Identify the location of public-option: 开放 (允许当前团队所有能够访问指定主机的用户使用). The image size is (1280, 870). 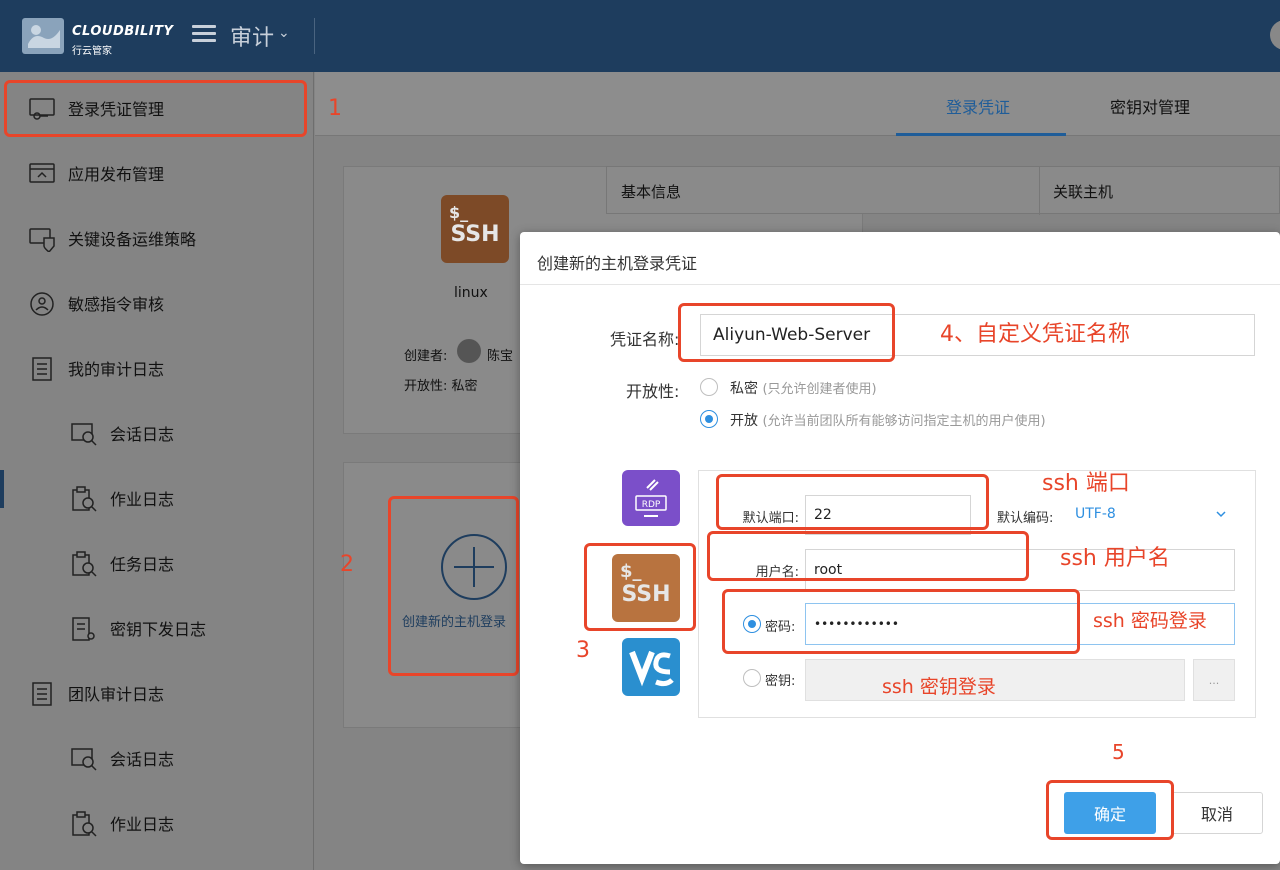
(888, 420).